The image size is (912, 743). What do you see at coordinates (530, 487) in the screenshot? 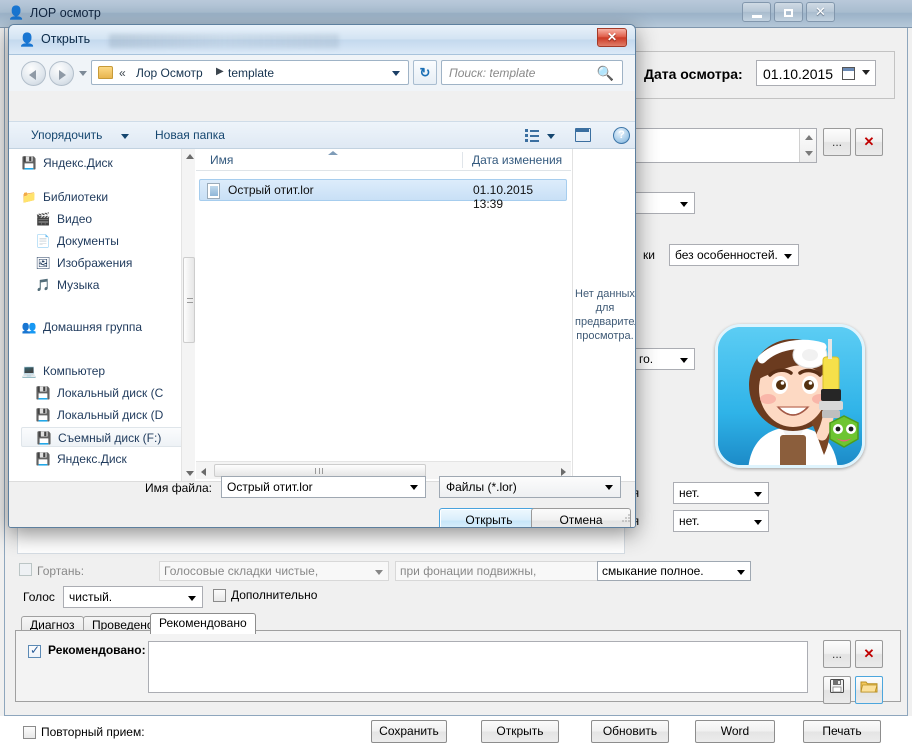
I see `filetype-combo: Файлы (*.lor)` at bounding box center [530, 487].